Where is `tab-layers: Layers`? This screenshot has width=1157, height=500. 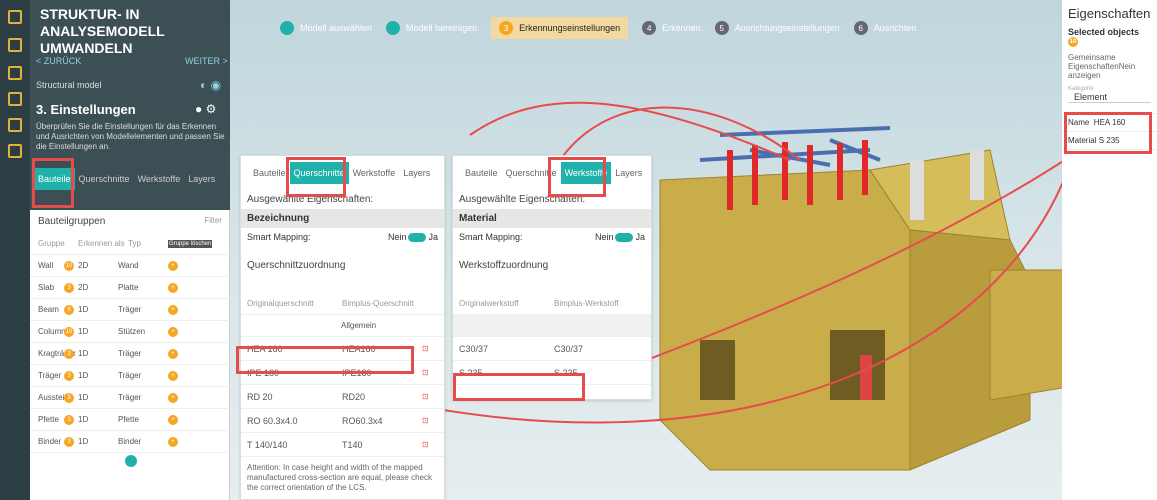 tab-layers: Layers is located at coordinates (201, 179).